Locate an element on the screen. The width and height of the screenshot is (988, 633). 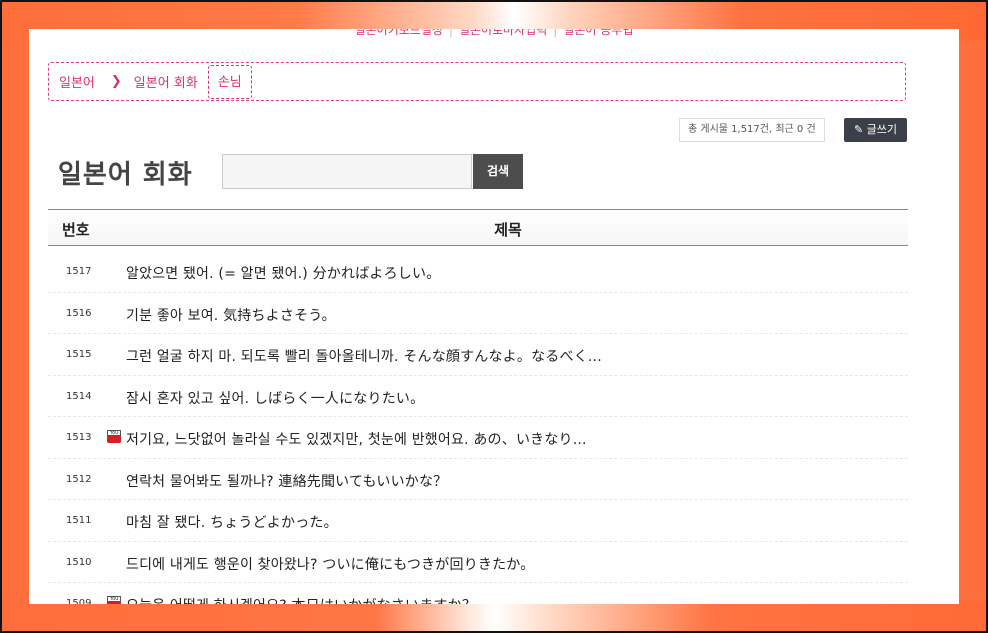
write-button-label: 글쓰기 is located at coordinates (882, 129).